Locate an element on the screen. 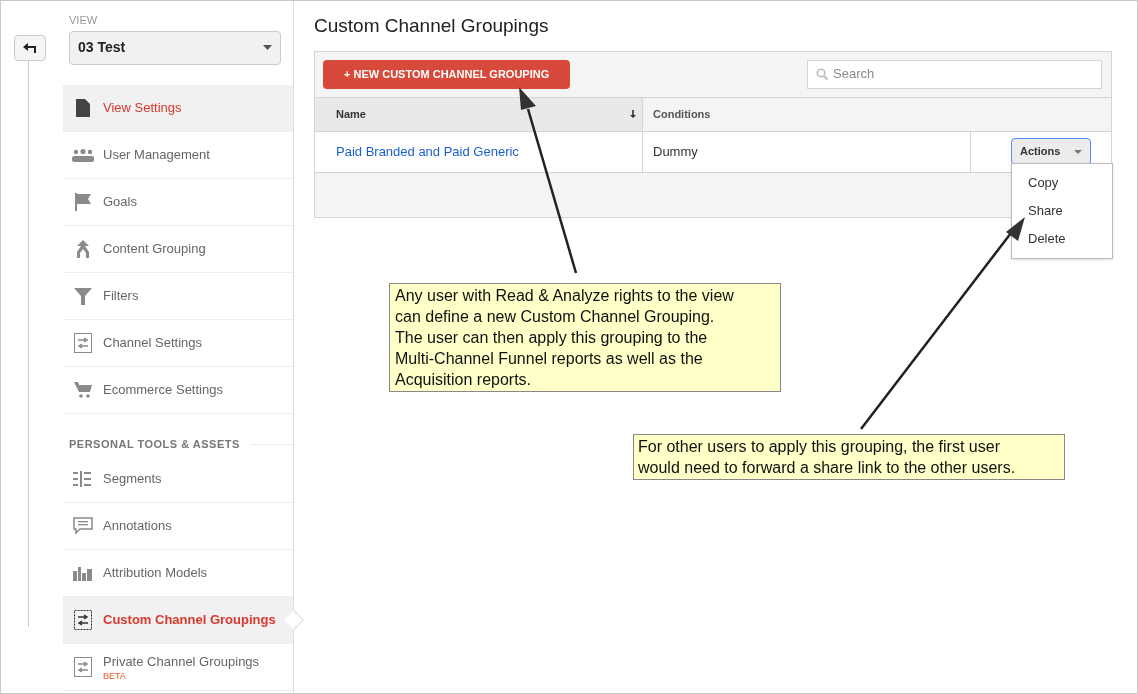 The height and width of the screenshot is (694, 1138). page-title: Custom Channel Groupings is located at coordinates (431, 26).